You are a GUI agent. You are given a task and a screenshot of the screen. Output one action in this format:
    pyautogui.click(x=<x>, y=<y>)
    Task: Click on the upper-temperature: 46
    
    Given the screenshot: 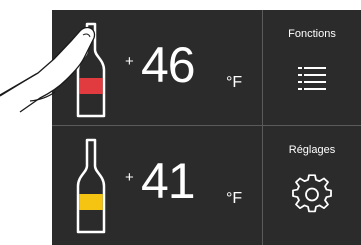 What is the action you would take?
    pyautogui.click(x=168, y=65)
    